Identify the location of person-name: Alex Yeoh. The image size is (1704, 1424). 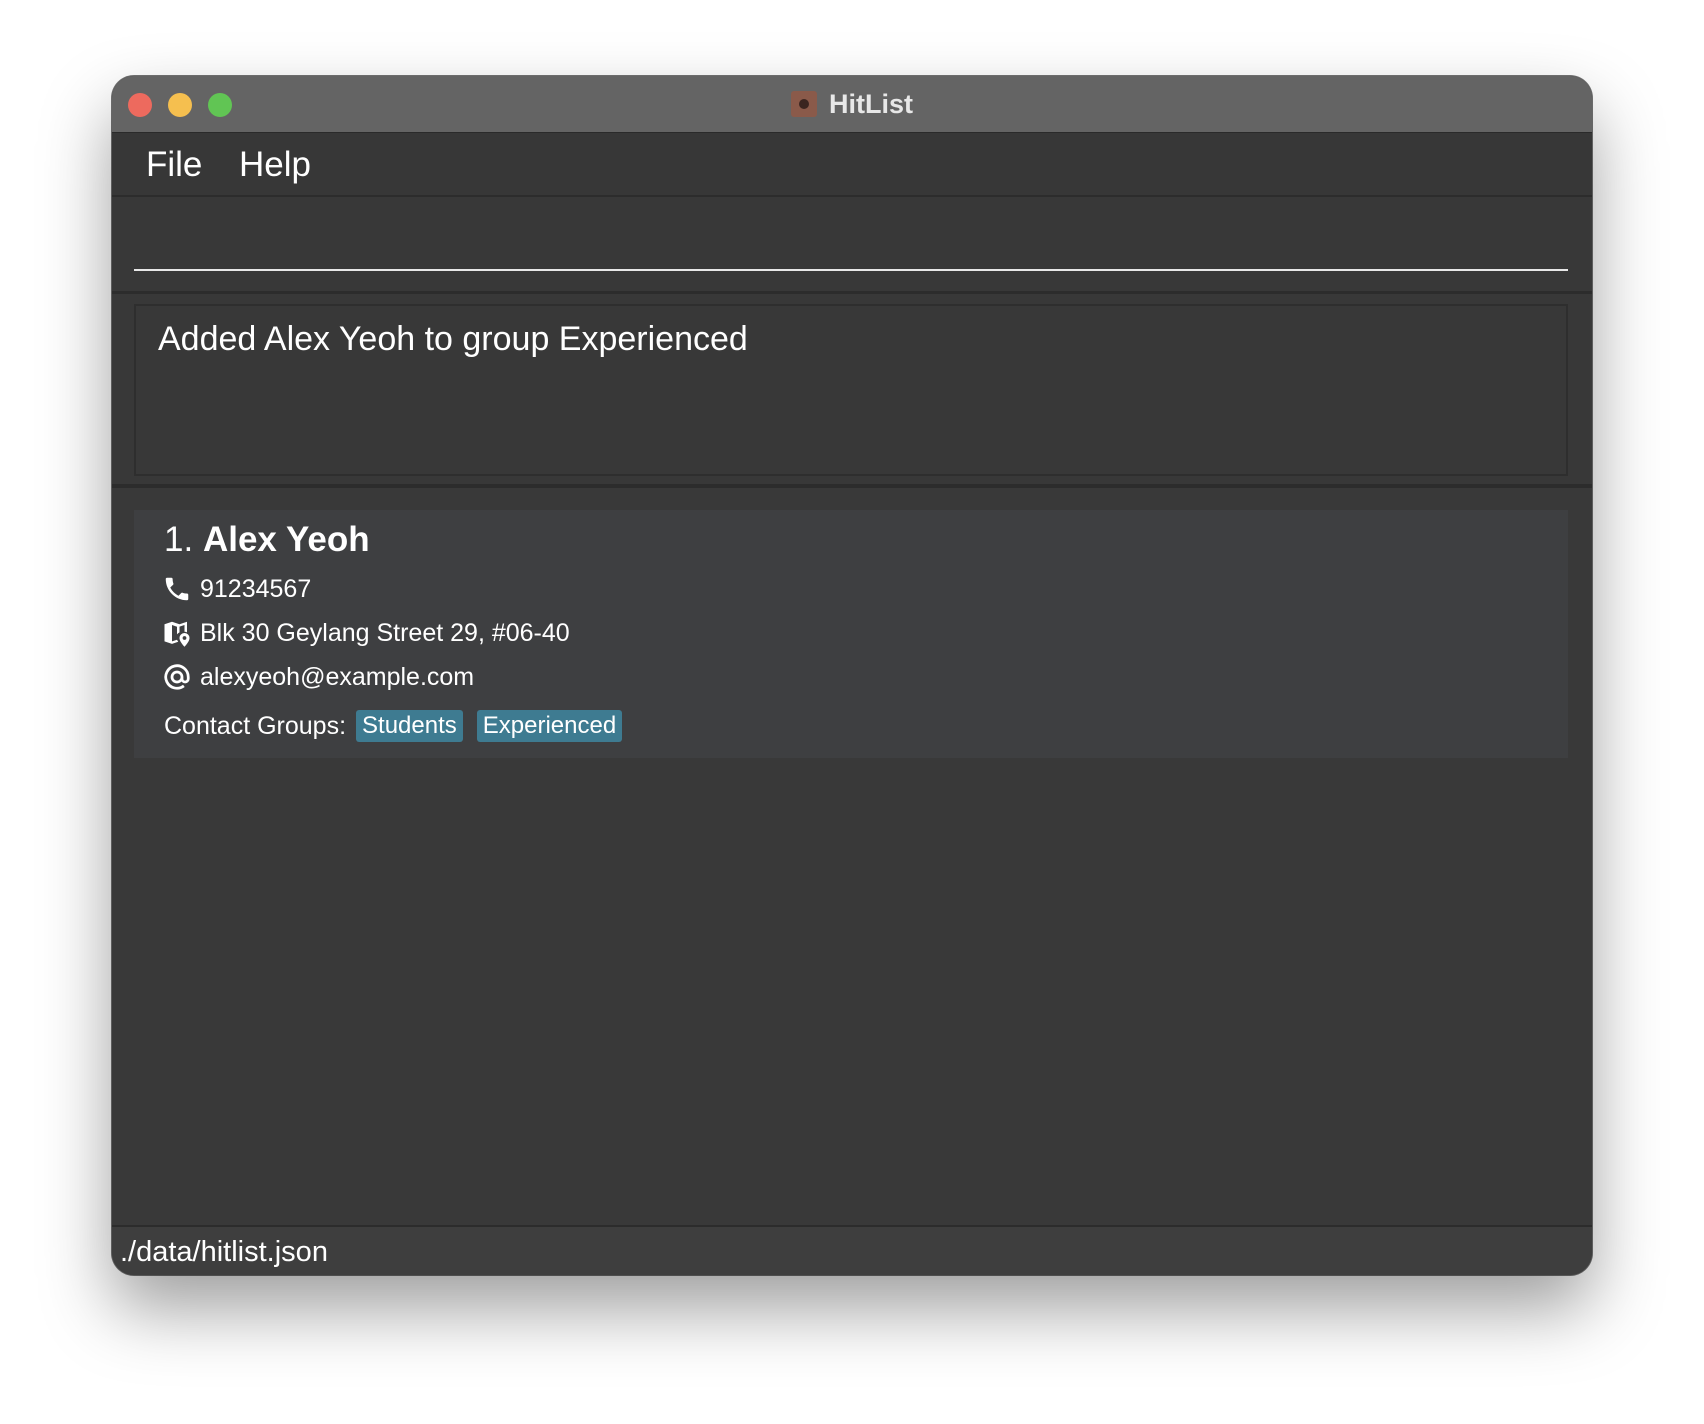
(286, 539).